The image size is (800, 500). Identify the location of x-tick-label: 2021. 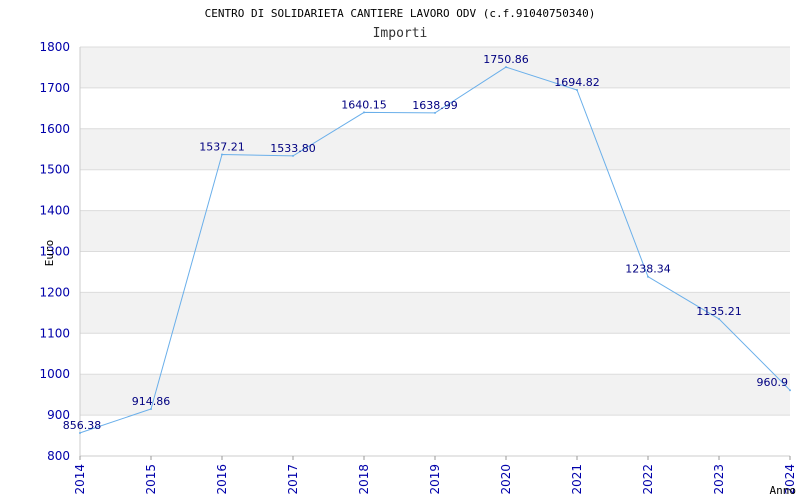
(577, 479).